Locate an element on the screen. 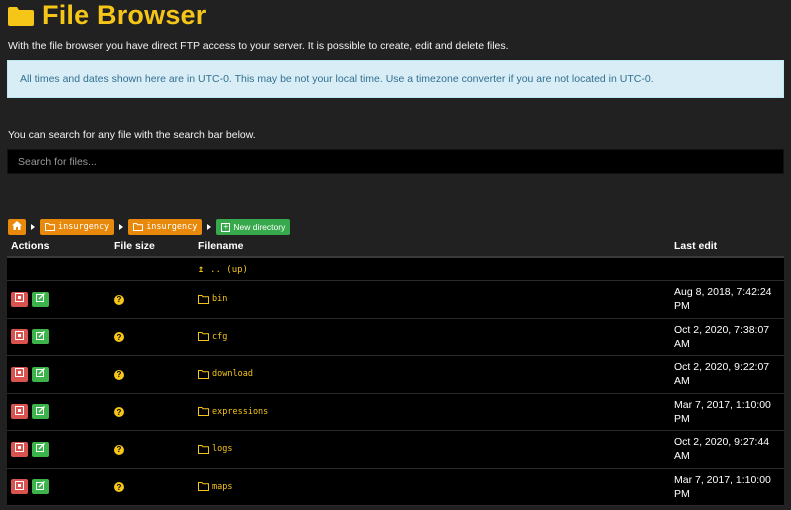 This screenshot has height=510, width=791. table-row: ? bin Aug 8, 2018, 7:42:24 PM is located at coordinates (395, 300).